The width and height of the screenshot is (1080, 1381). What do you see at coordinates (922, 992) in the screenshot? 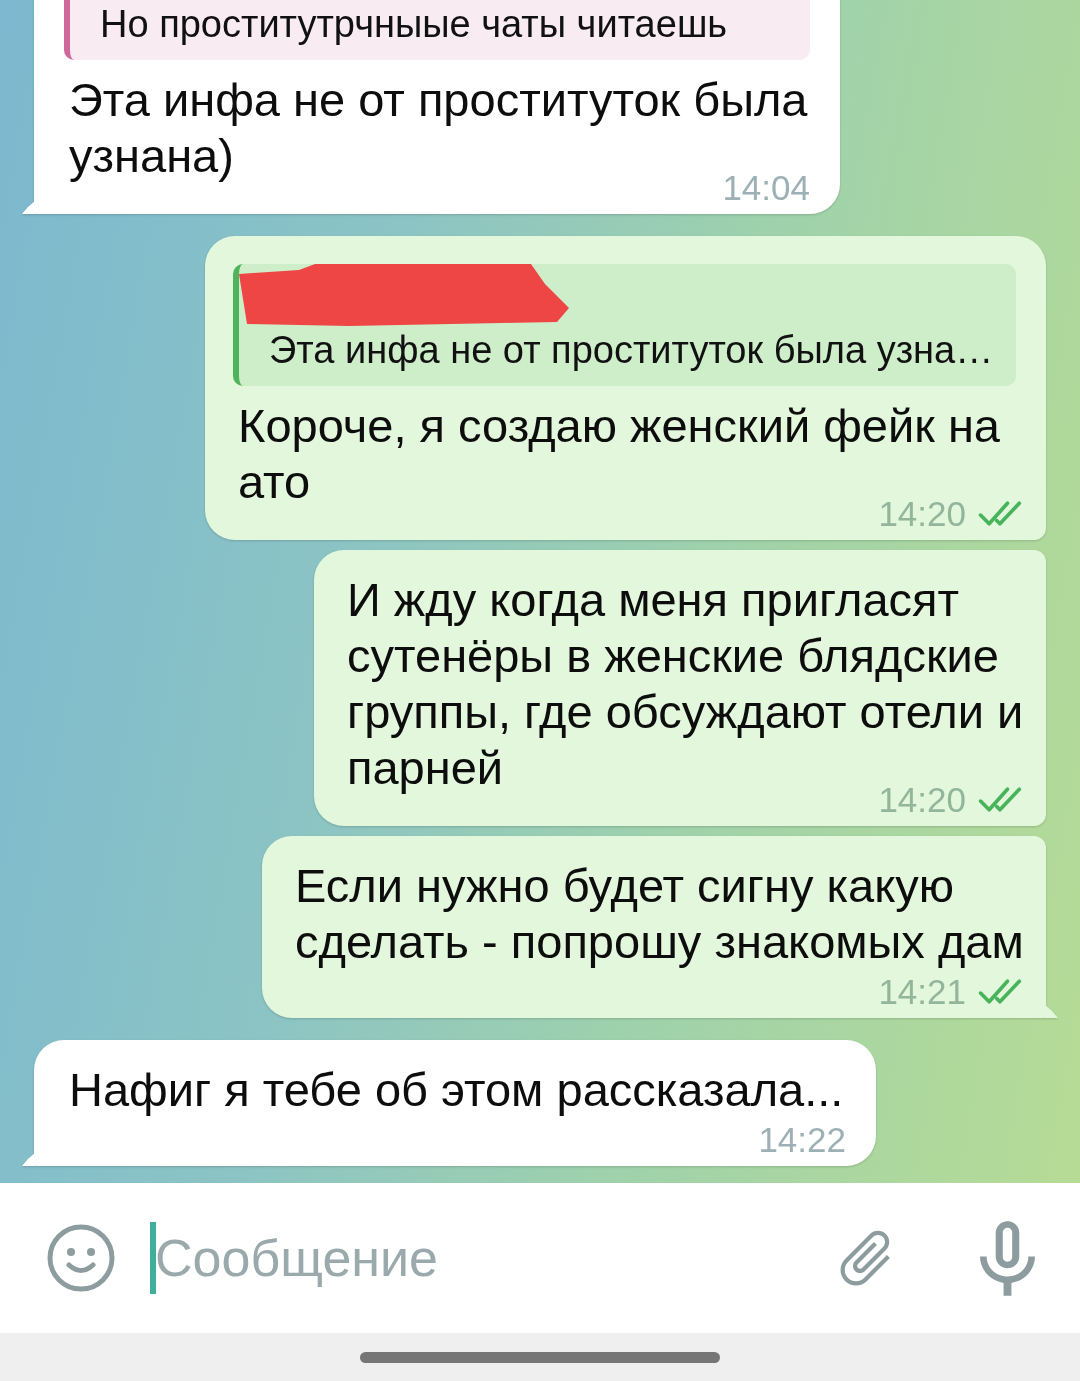
I see `message-time: 14:21` at bounding box center [922, 992].